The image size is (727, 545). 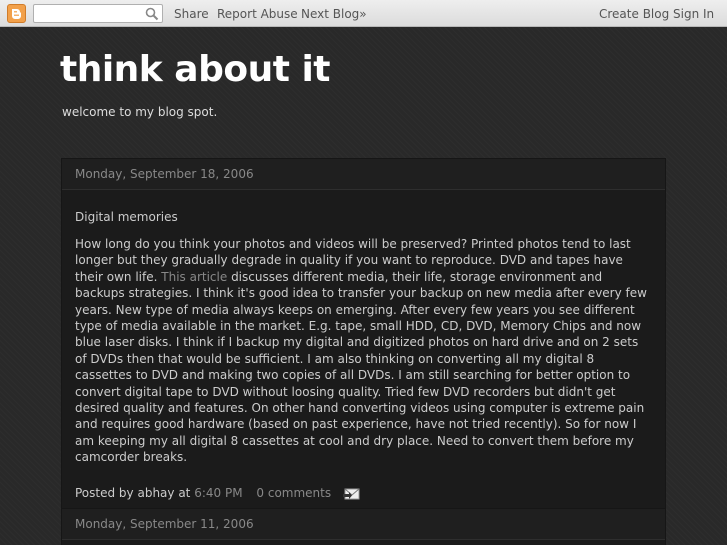 I want to click on post-date: Monday, September 11, 2006, so click(x=363, y=524).